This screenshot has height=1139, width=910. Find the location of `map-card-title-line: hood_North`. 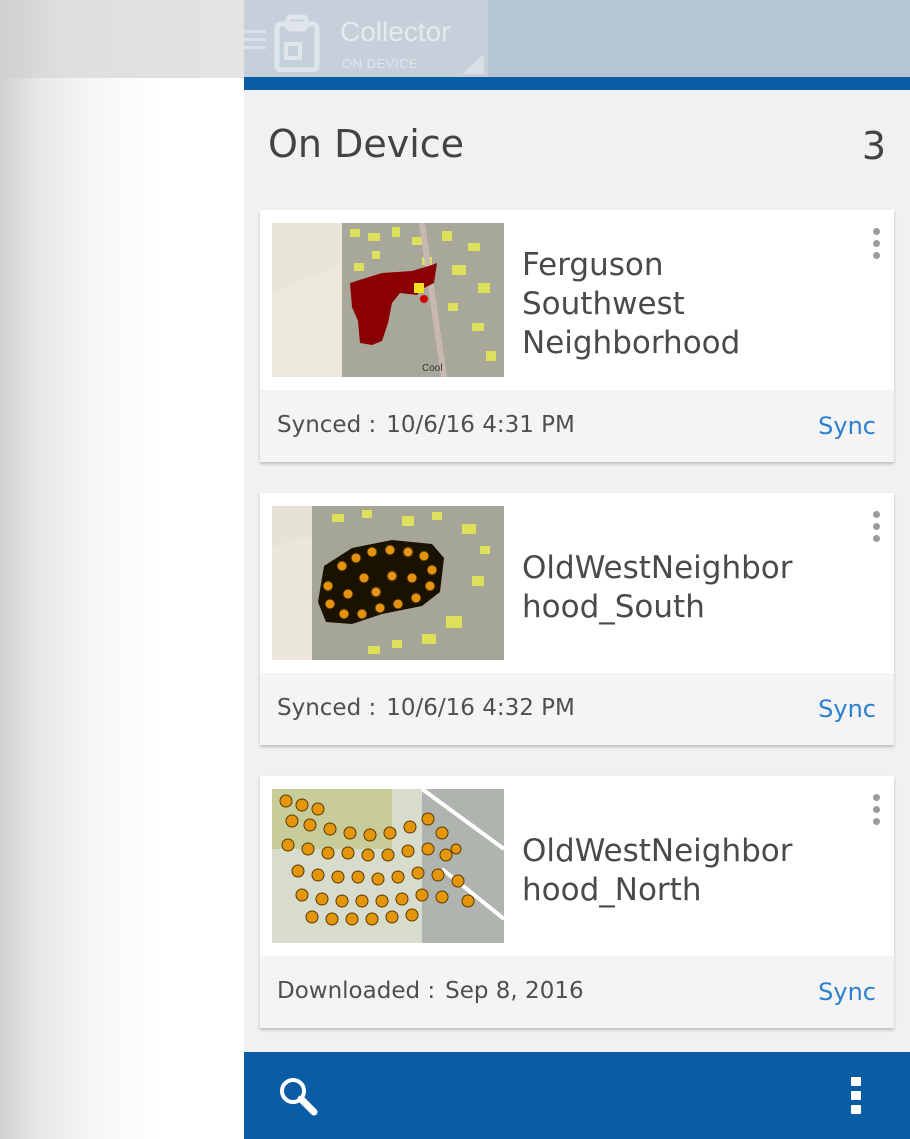

map-card-title-line: hood_North is located at coordinates (612, 890).